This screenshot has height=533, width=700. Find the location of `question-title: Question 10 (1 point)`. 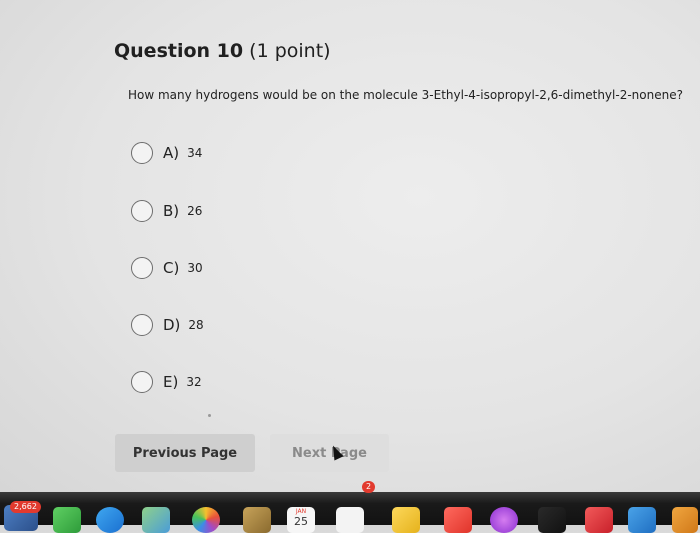

question-title: Question 10 (1 point) is located at coordinates (222, 51).